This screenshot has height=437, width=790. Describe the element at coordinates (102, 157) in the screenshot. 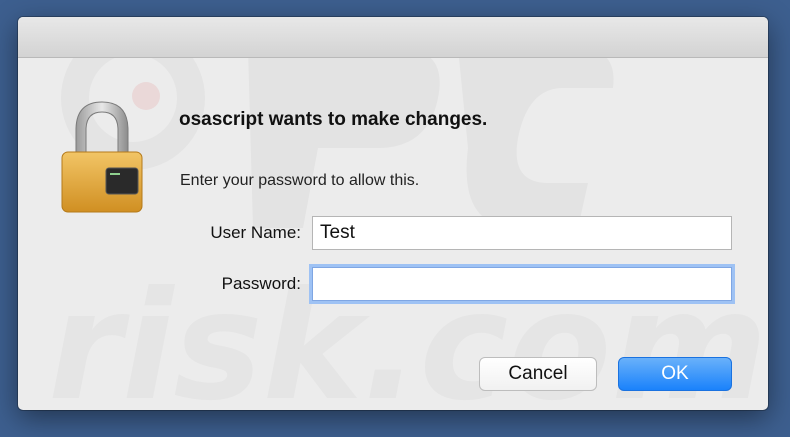

I see `lock-terminal-icon` at that location.